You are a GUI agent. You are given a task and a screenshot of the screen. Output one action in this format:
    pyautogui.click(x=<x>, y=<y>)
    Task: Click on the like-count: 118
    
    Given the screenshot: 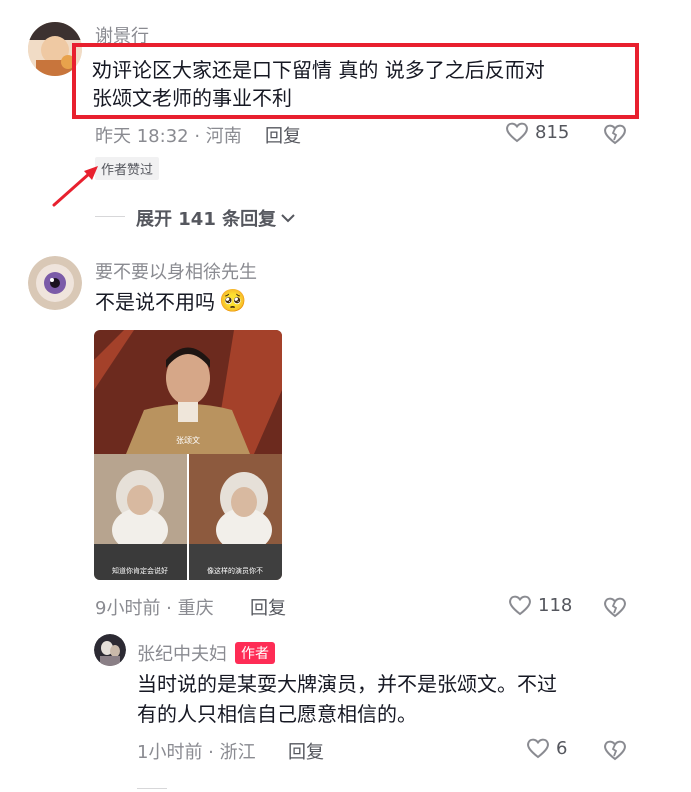 What is the action you would take?
    pyautogui.click(x=555, y=605)
    